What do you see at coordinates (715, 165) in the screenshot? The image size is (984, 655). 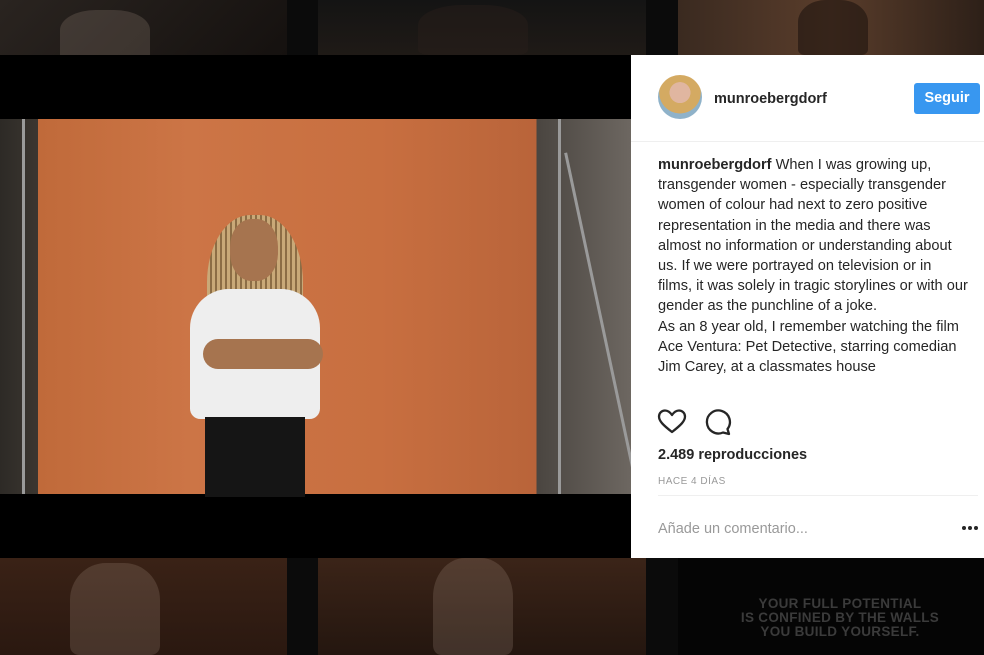 I see `caption-username: munroebergdorf` at bounding box center [715, 165].